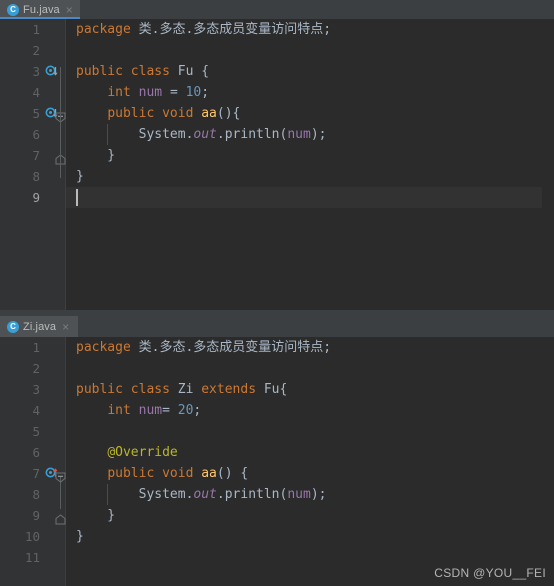 Image resolution: width=554 pixels, height=586 pixels. I want to click on vertical-scrollbar-bottom, so click(548, 461).